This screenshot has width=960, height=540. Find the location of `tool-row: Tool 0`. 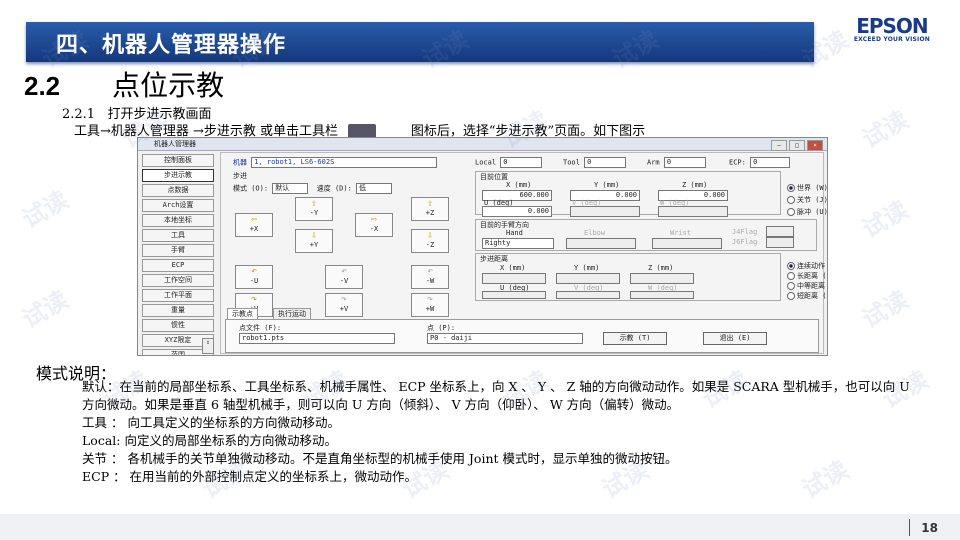

tool-row: Tool 0 is located at coordinates (595, 162).